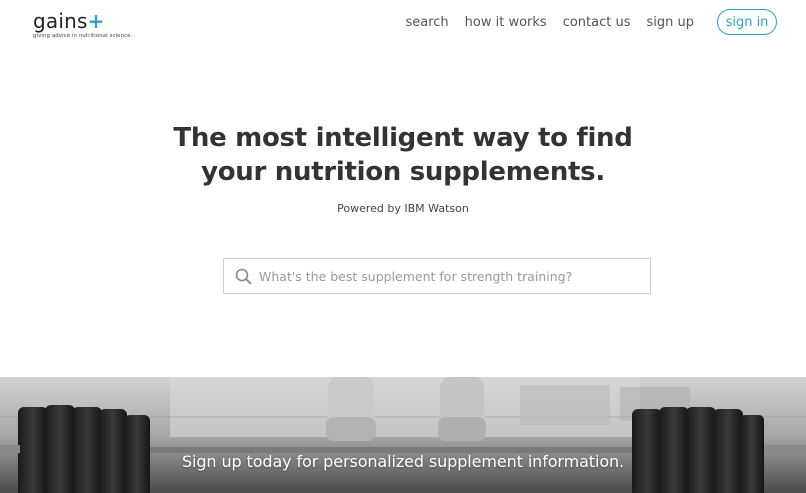 The height and width of the screenshot is (493, 806). Describe the element at coordinates (671, 22) in the screenshot. I see `nav-sign-up-link: sign up` at that location.